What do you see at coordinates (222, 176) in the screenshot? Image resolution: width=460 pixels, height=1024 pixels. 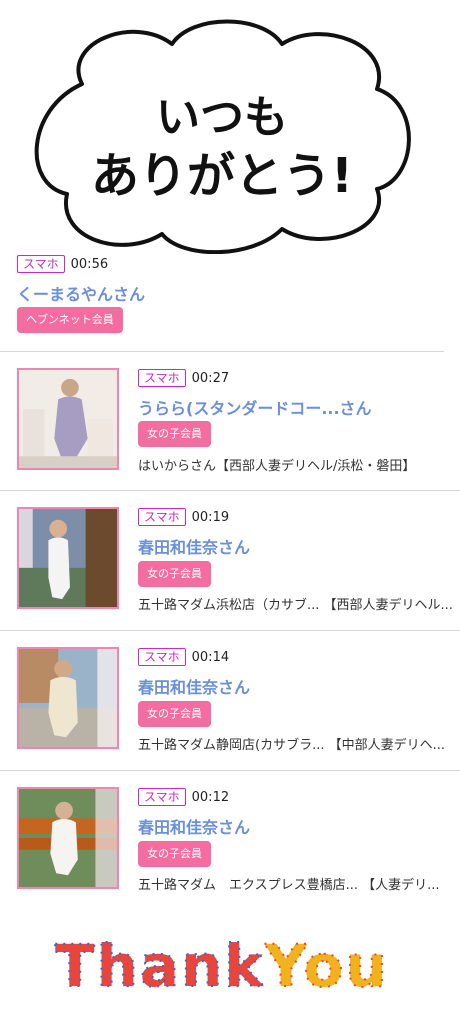 I see `banner-line2: ありがとう!` at bounding box center [222, 176].